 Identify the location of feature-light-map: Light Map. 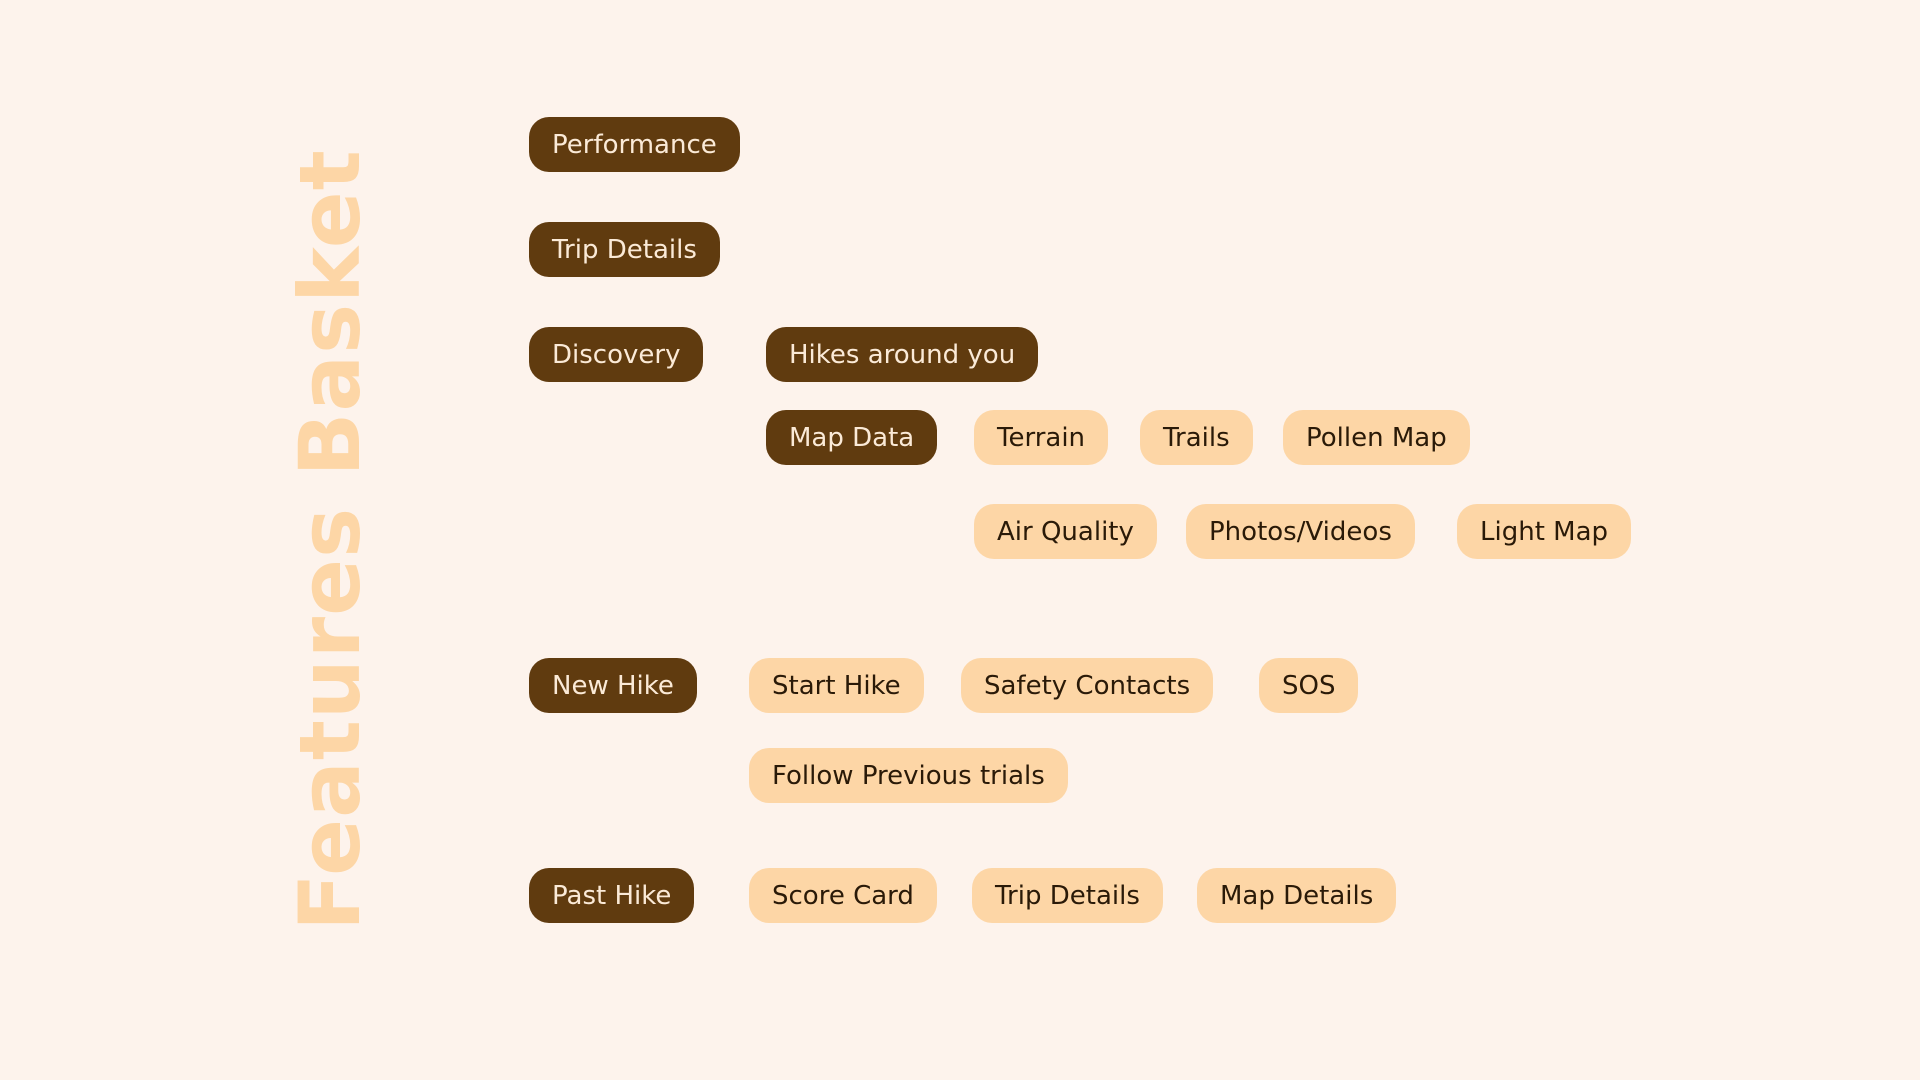
(1544, 531).